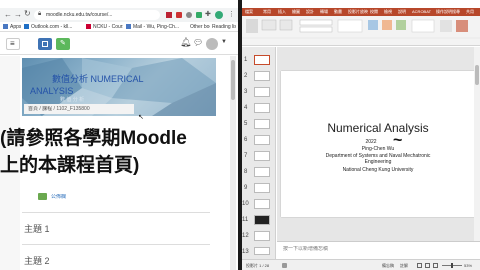 The image size is (480, 270). I want to click on ribbon-tab-draw: 繪圖, so click(296, 12).